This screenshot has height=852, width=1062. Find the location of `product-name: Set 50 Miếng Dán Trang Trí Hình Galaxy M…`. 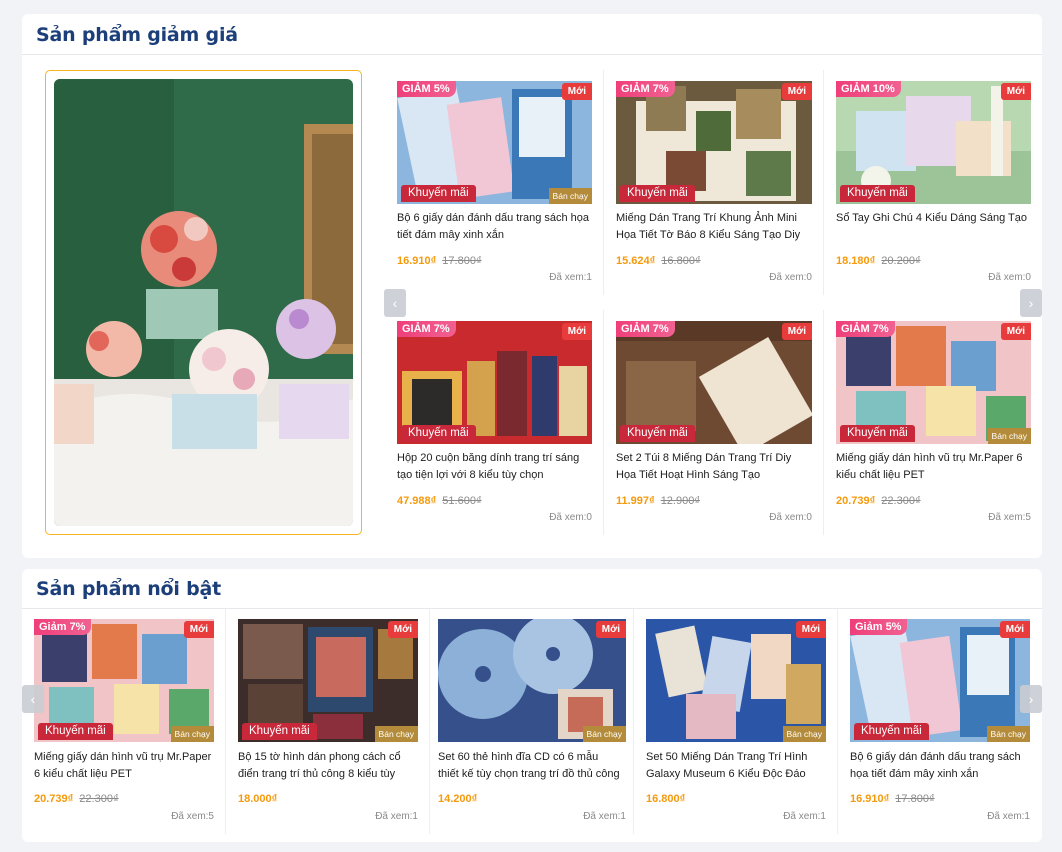

product-name: Set 50 Miếng Dán Trang Trí Hình Galaxy M… is located at coordinates (736, 766).